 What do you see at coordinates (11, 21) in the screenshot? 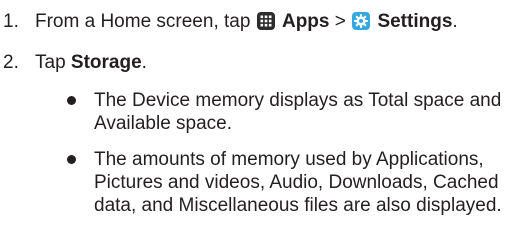
I see `step-number: 1.` at bounding box center [11, 21].